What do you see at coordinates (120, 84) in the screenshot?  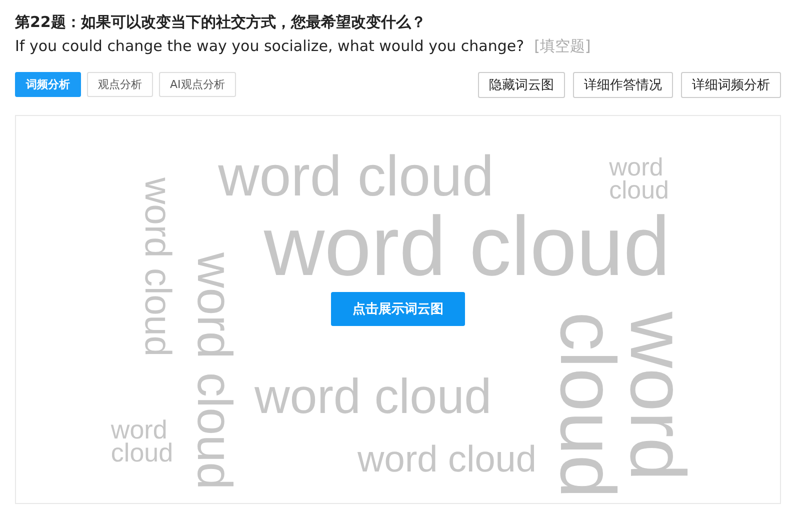 I see `analysis-tab: 观点分析` at bounding box center [120, 84].